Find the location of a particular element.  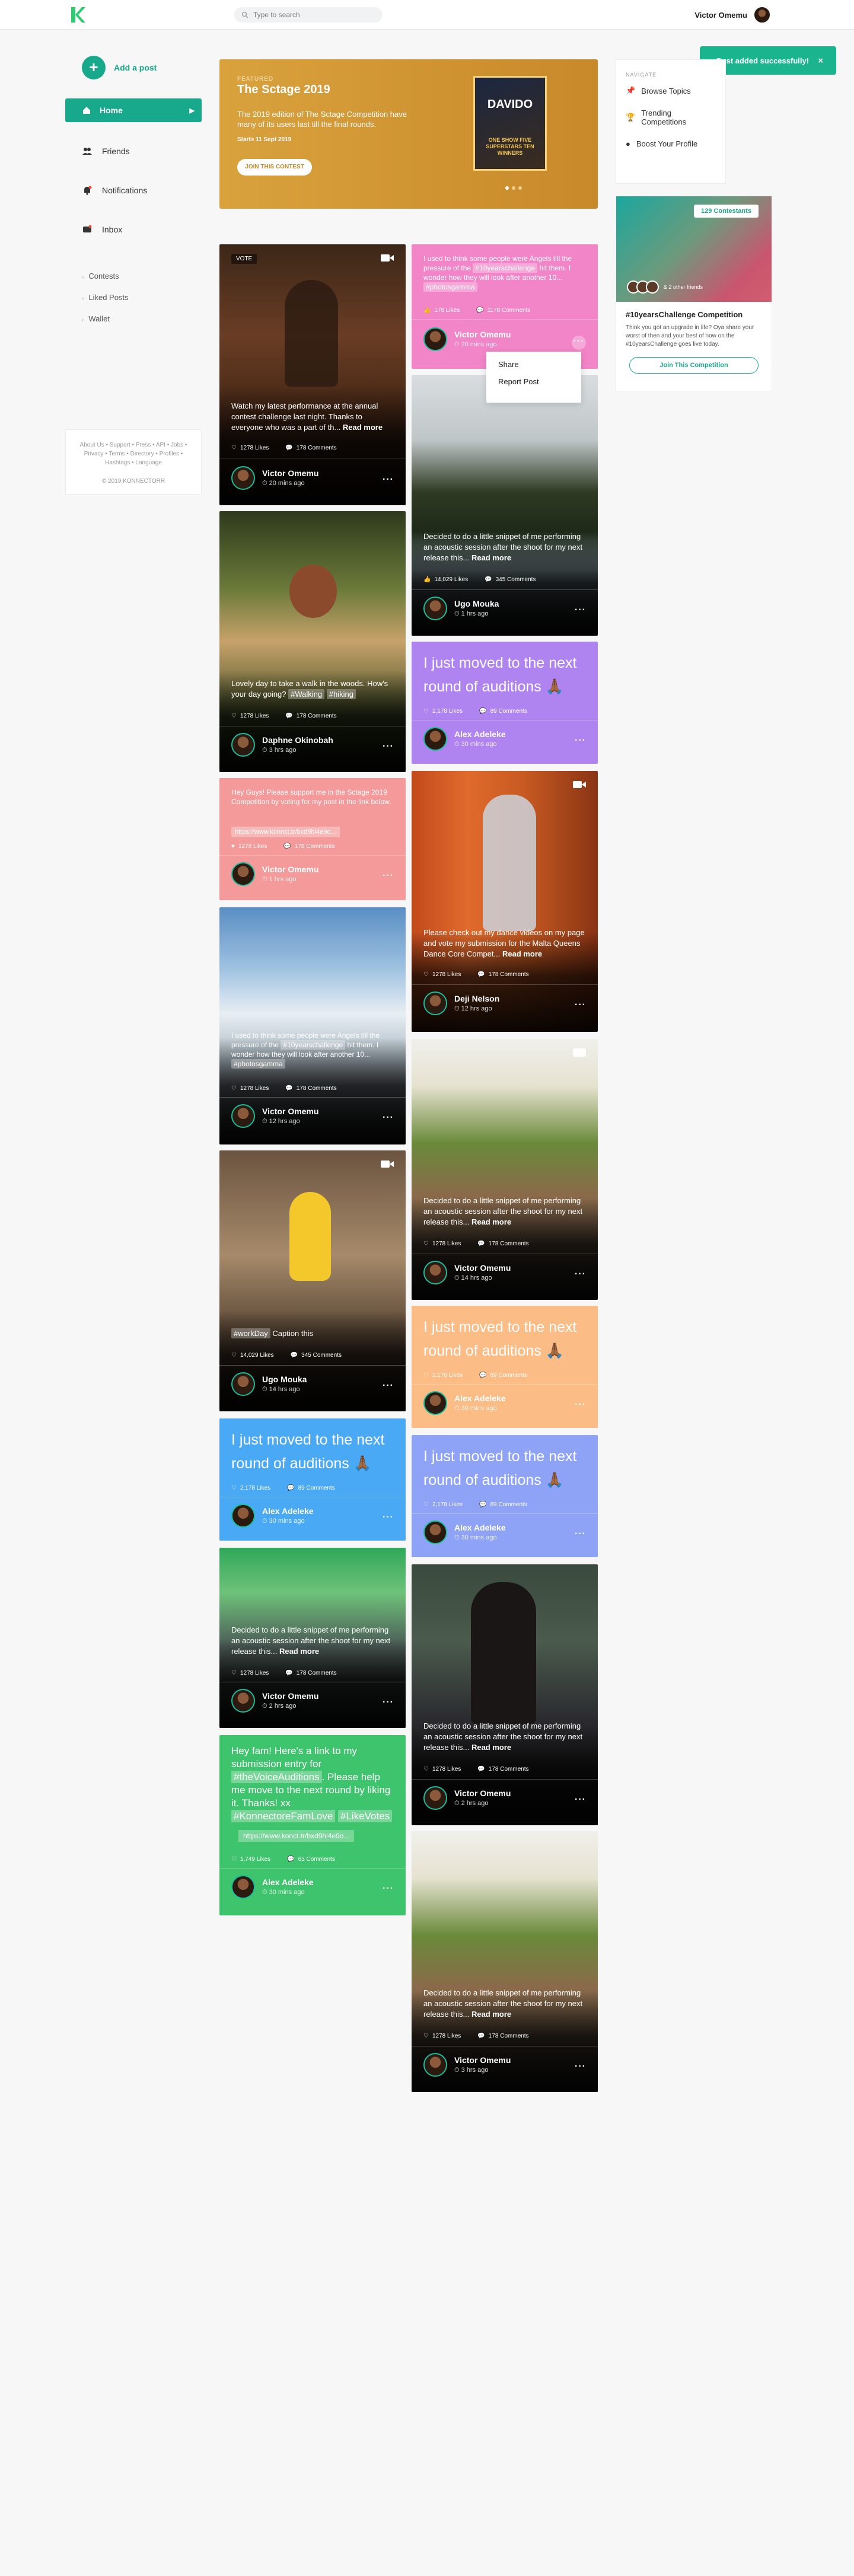

sidebar-item-friends: Friends is located at coordinates (106, 151).